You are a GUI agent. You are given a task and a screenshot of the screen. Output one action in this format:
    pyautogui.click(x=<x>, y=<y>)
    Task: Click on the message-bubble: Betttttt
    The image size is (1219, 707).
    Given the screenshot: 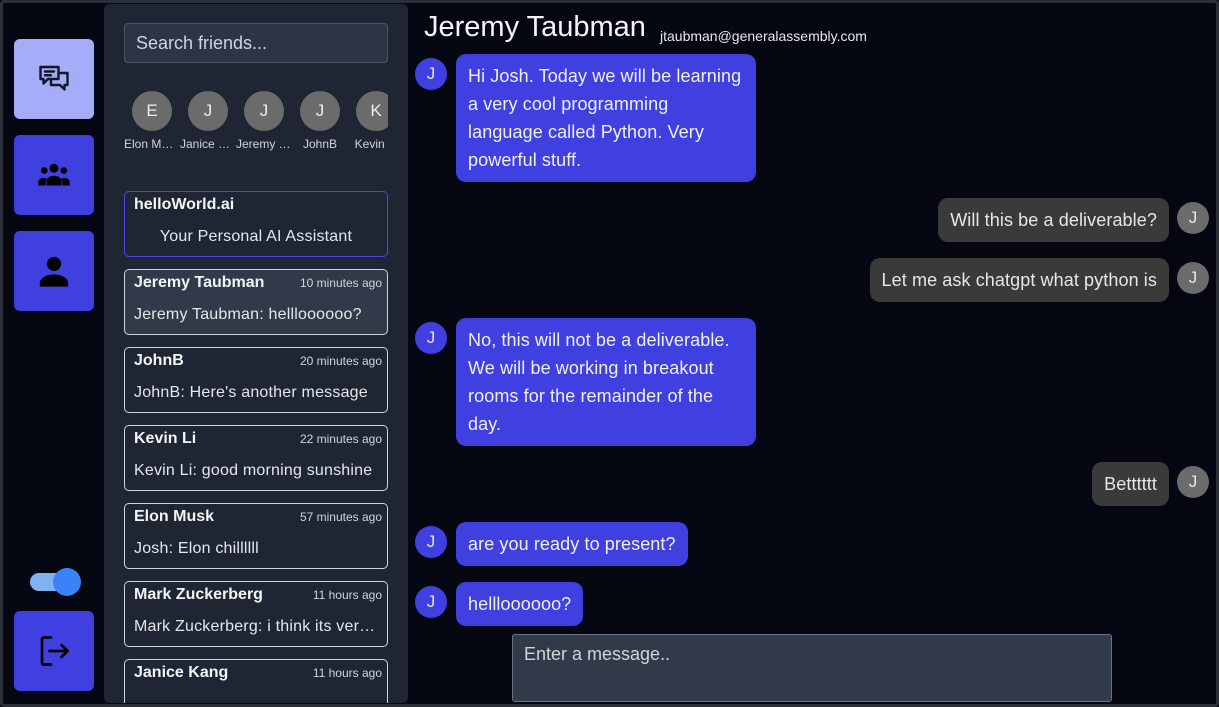 What is the action you would take?
    pyautogui.click(x=1130, y=484)
    